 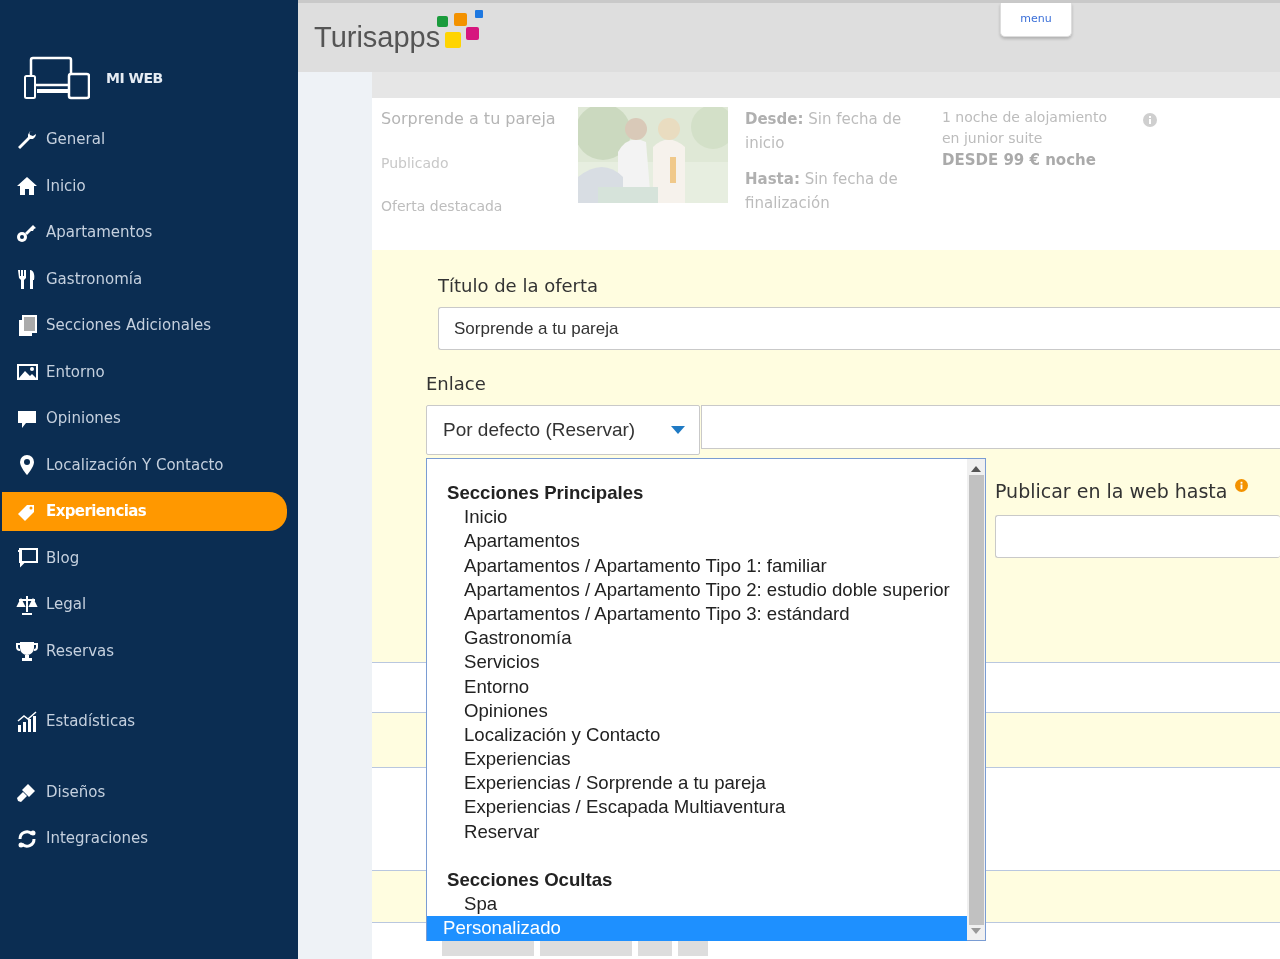 I want to click on devices-icon, so click(x=57, y=78).